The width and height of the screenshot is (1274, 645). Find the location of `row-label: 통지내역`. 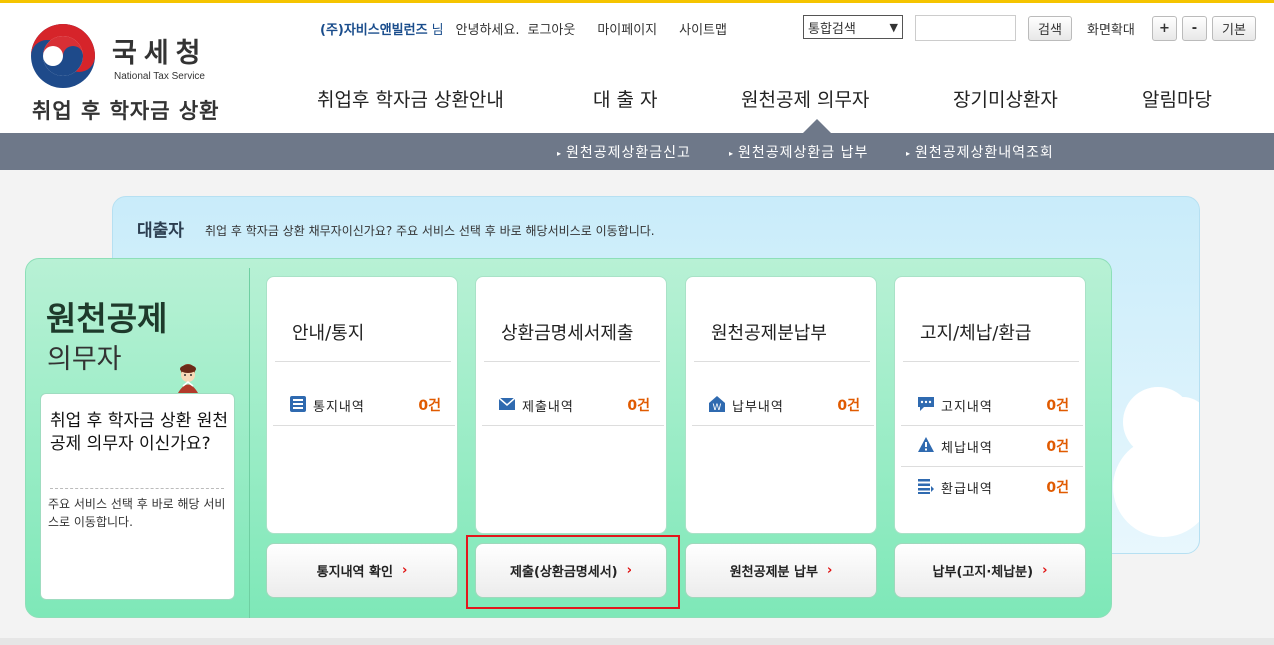

row-label: 통지내역 is located at coordinates (339, 407).